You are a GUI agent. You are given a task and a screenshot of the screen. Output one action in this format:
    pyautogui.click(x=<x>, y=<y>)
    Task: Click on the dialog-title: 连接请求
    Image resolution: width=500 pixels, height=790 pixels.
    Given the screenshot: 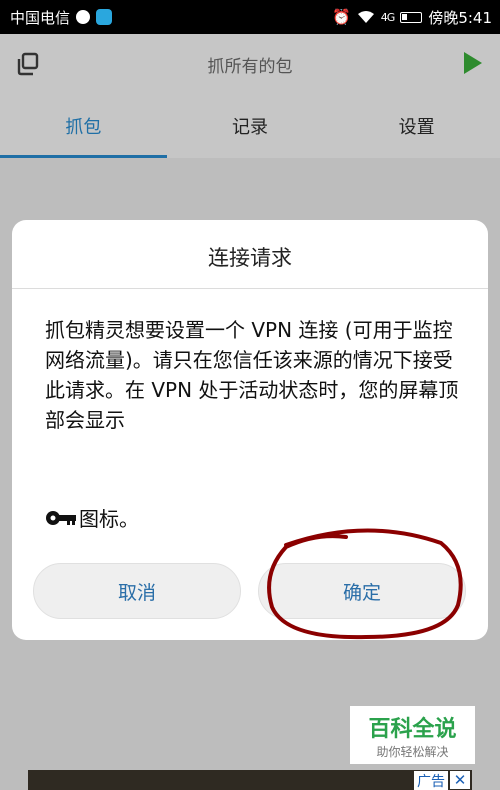 What is the action you would take?
    pyautogui.click(x=250, y=258)
    